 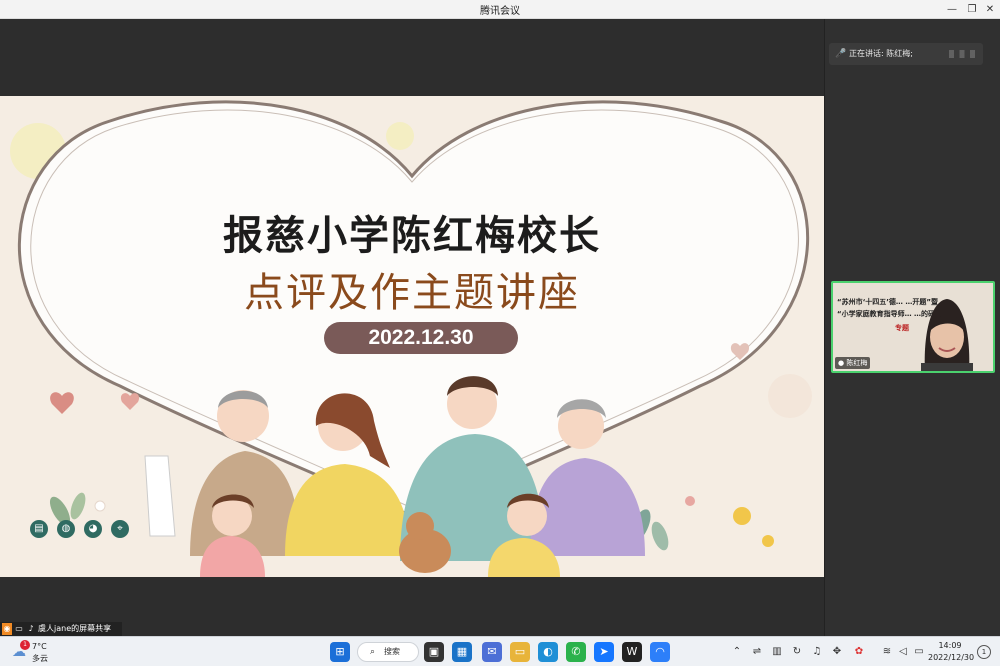 I want to click on mic-icon: ♪, so click(x=31, y=628).